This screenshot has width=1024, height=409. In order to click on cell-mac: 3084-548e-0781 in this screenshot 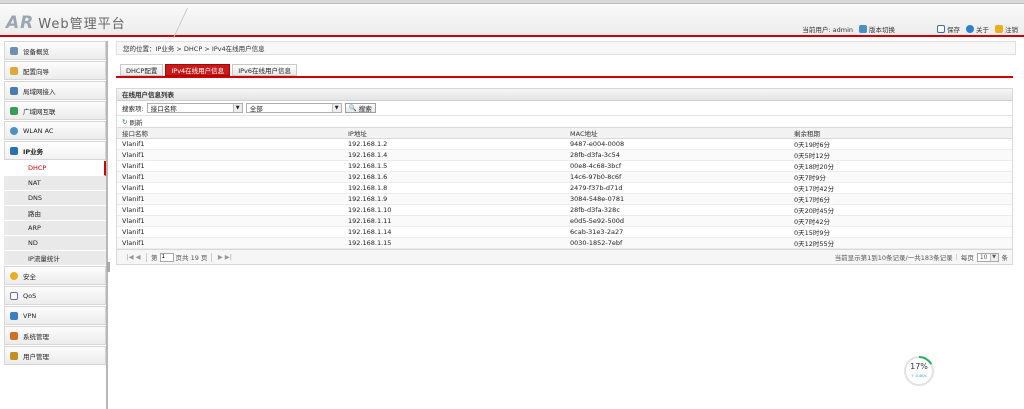, I will do `click(677, 199)`.